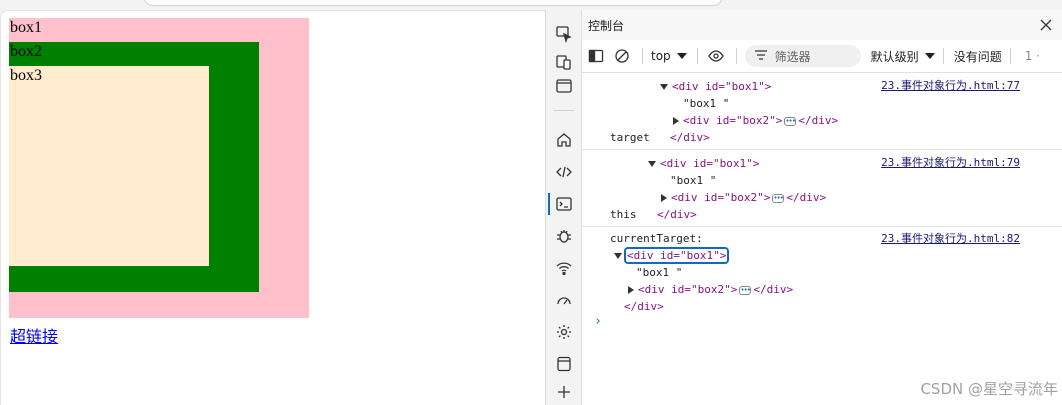  I want to click on context-selector: top, so click(669, 56).